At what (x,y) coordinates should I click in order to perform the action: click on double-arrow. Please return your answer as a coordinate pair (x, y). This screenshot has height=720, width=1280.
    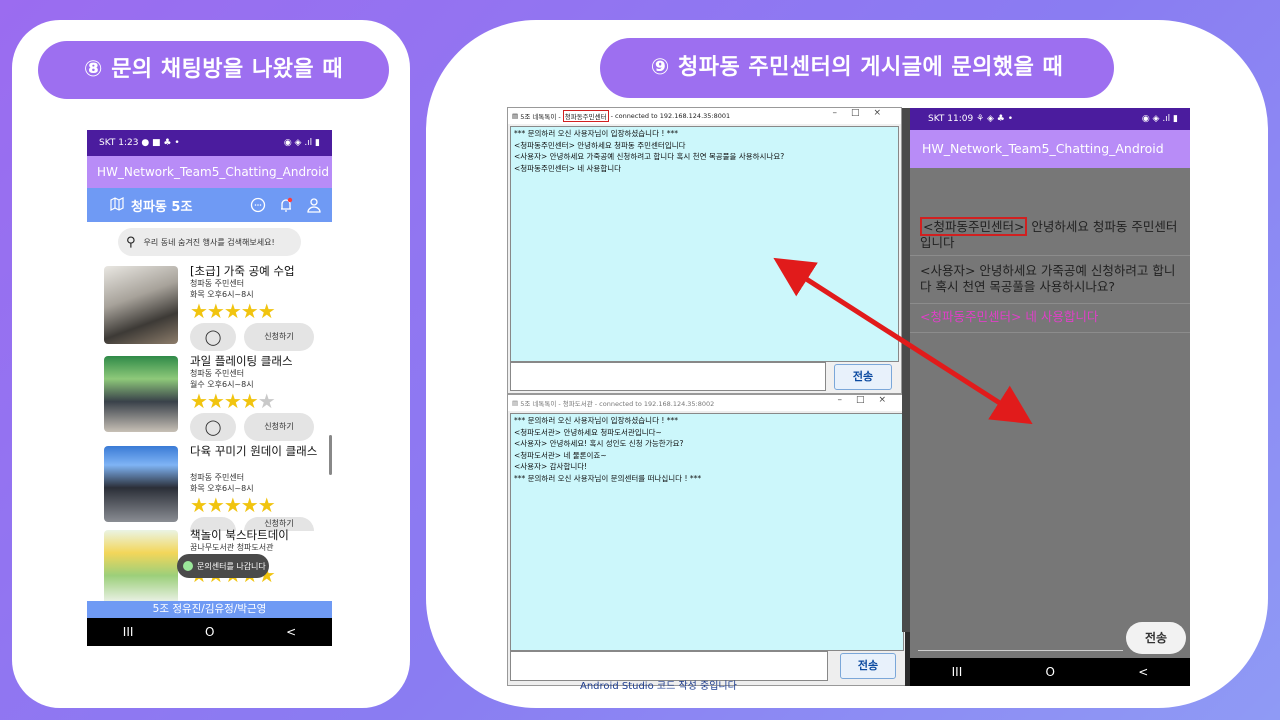
    Looking at the image, I should click on (903, 341).